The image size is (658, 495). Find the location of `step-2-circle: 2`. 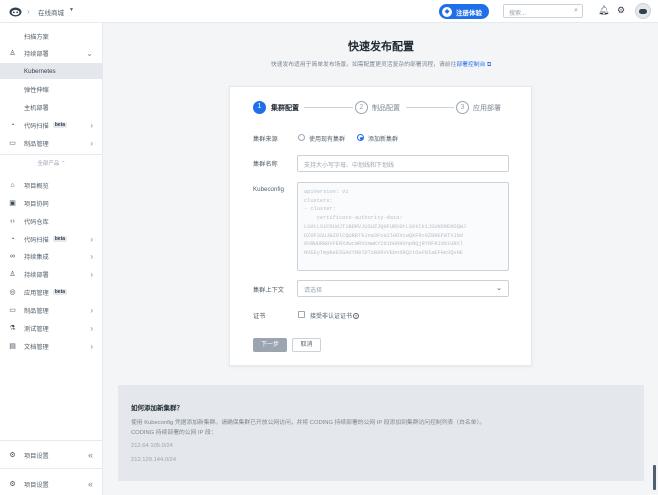

step-2-circle: 2 is located at coordinates (361, 107).